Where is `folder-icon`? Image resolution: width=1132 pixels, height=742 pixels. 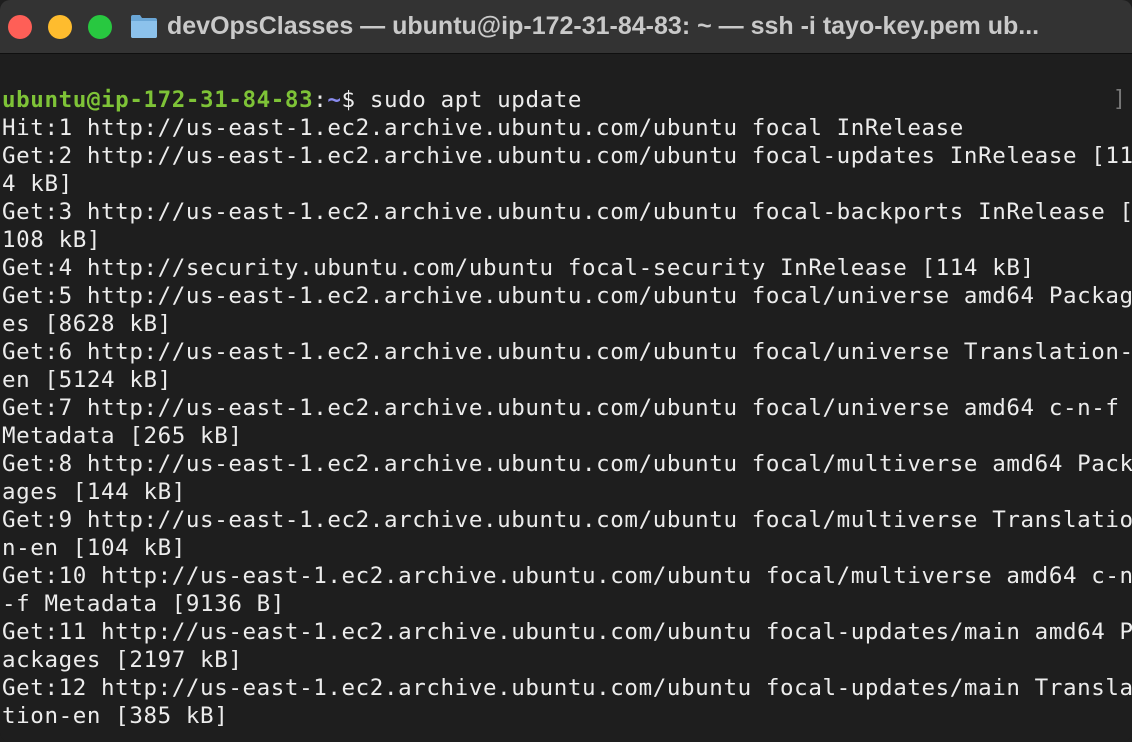 folder-icon is located at coordinates (144, 26).